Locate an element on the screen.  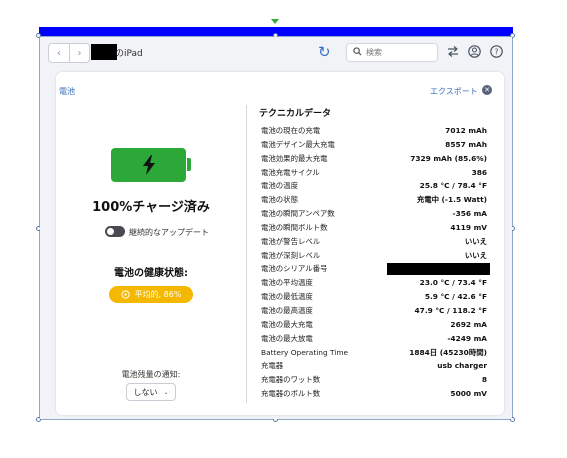
health-badge: 平均的, 86% is located at coordinates (151, 294).